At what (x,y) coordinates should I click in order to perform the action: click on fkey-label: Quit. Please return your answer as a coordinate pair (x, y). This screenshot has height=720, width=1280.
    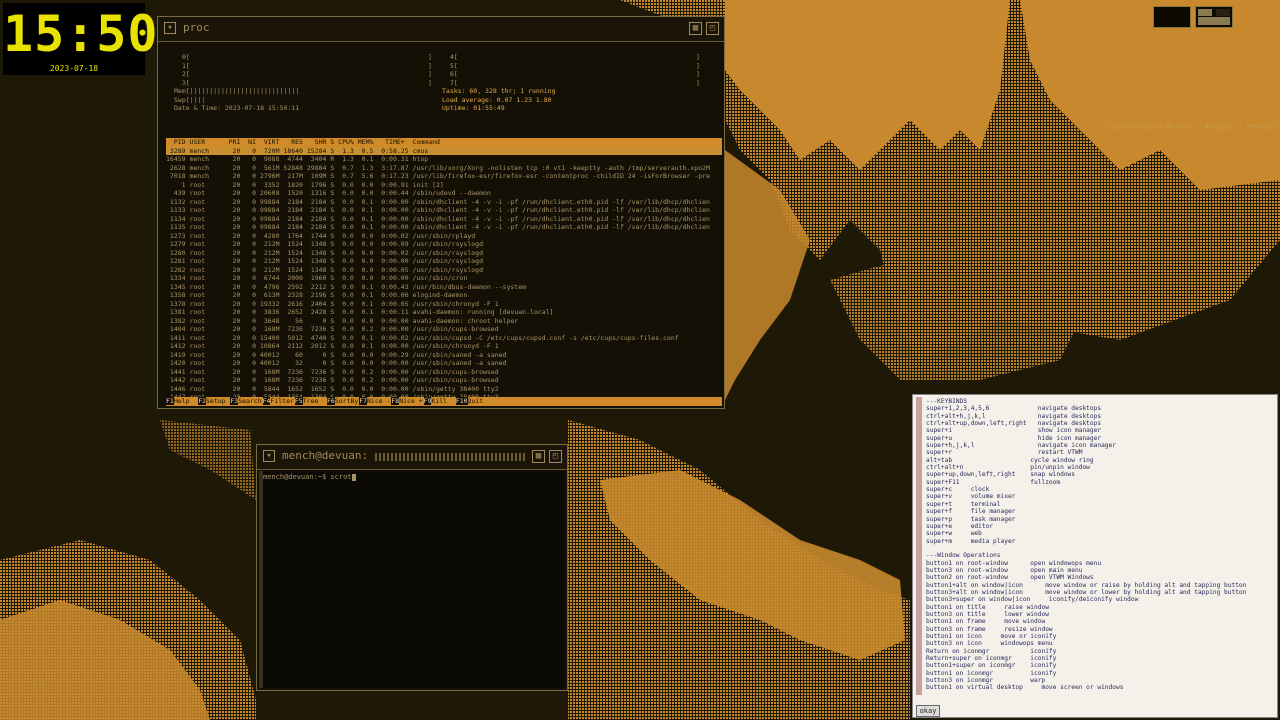
    Looking at the image, I should click on (475, 401).